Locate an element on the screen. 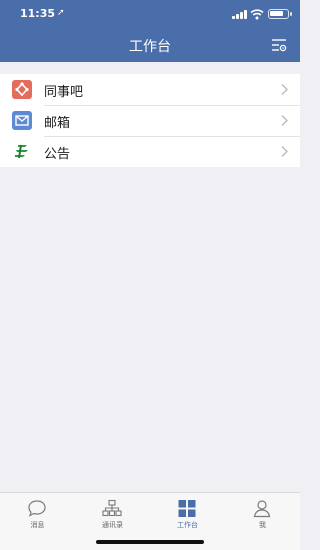 The height and width of the screenshot is (550, 320). tab-me: 我 is located at coordinates (262, 515).